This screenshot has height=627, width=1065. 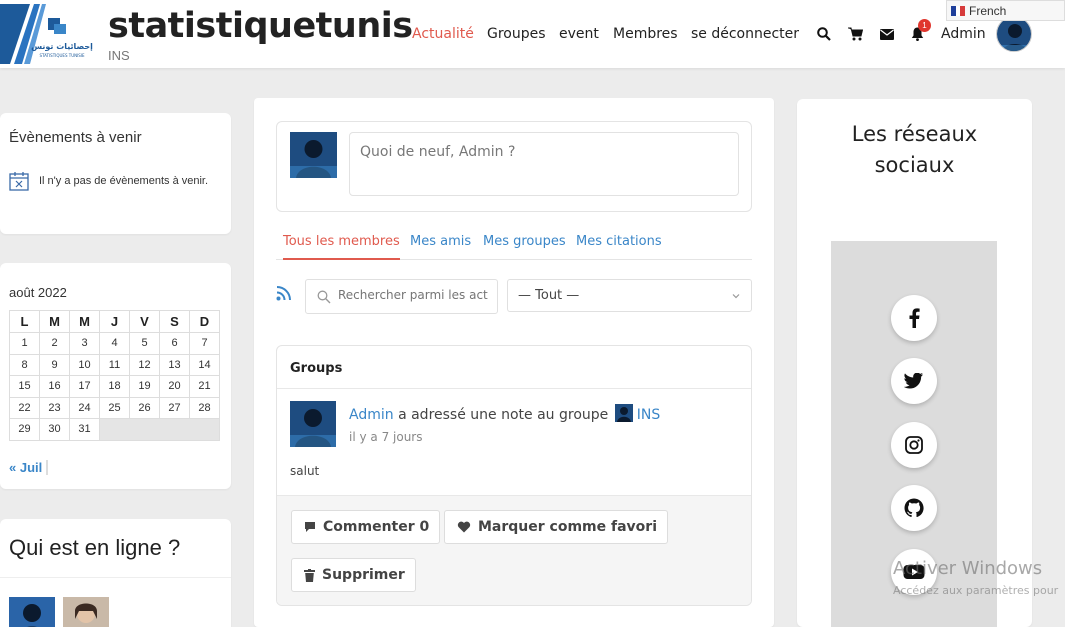 I want to click on twitter-button, so click(x=914, y=381).